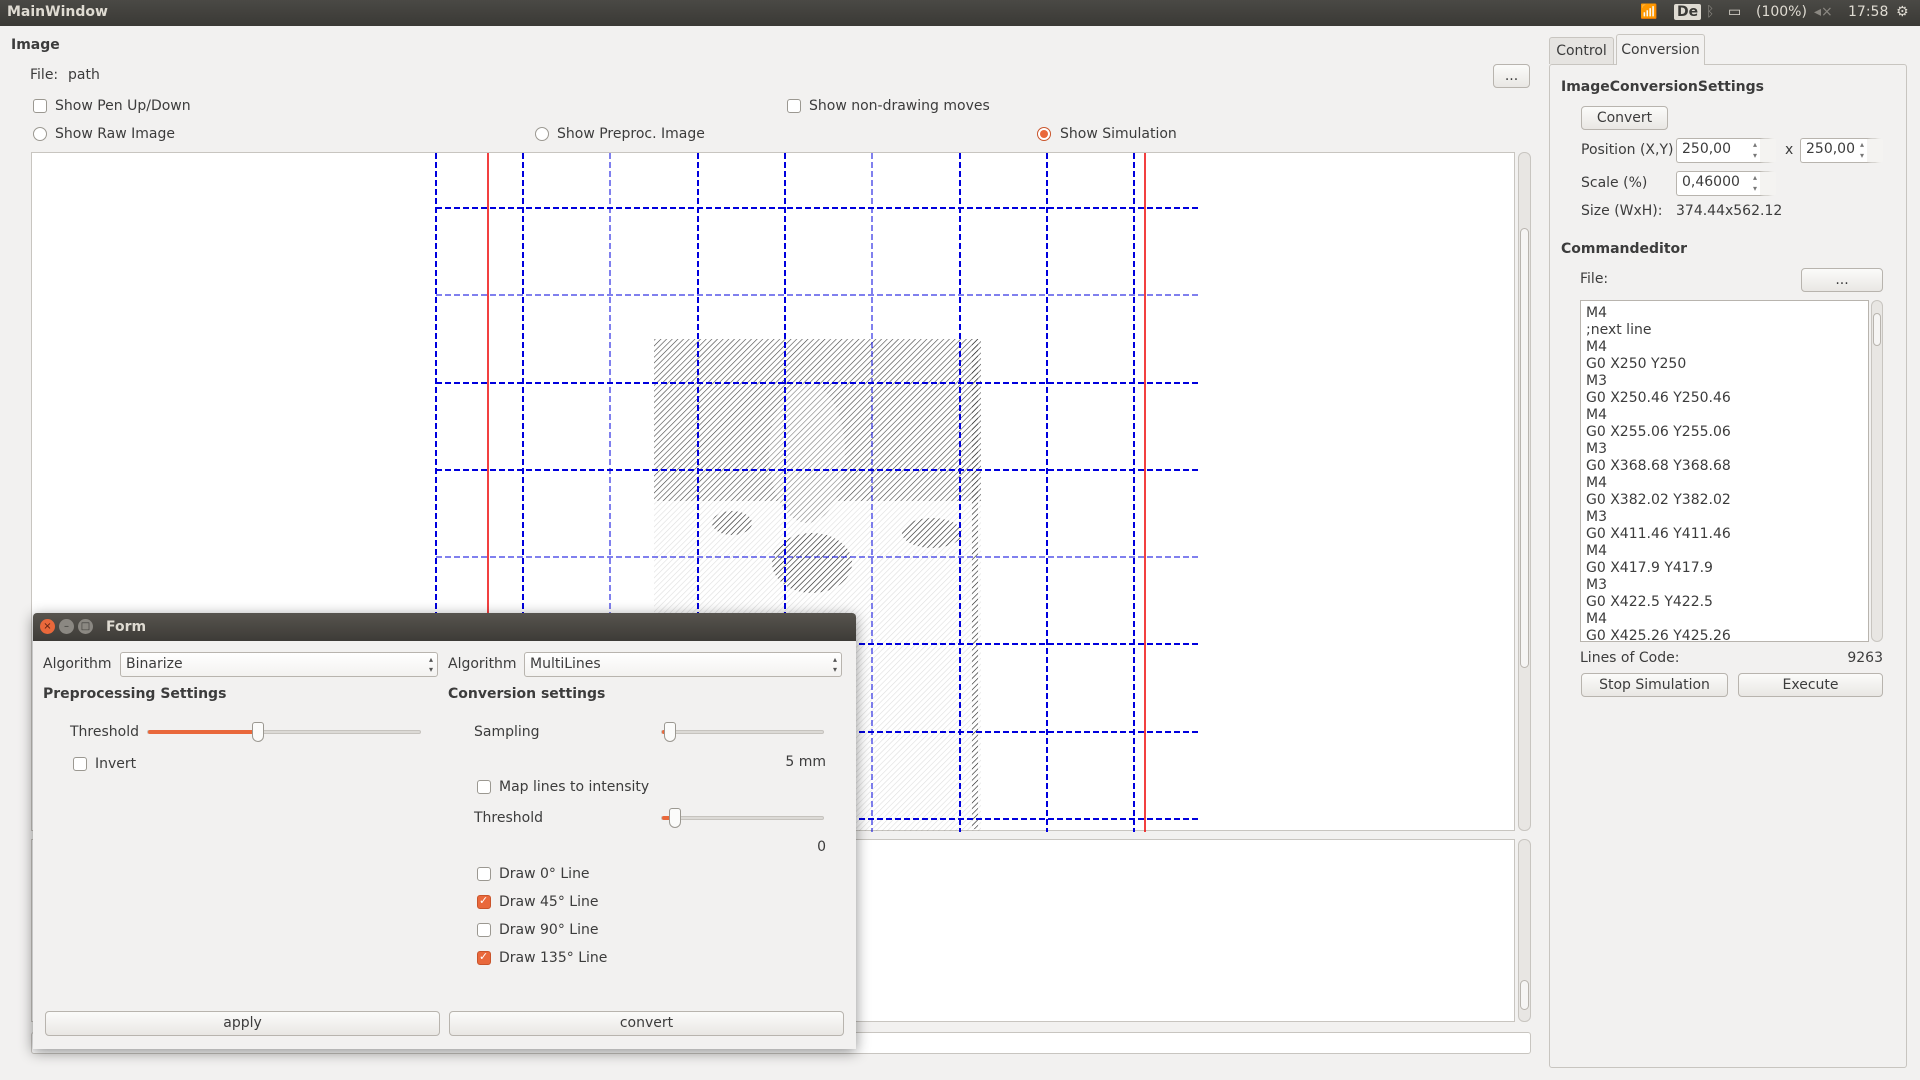 This screenshot has height=1080, width=1920. Describe the element at coordinates (553, 958) in the screenshot. I see `draw-line-label: Draw 135° Line` at that location.